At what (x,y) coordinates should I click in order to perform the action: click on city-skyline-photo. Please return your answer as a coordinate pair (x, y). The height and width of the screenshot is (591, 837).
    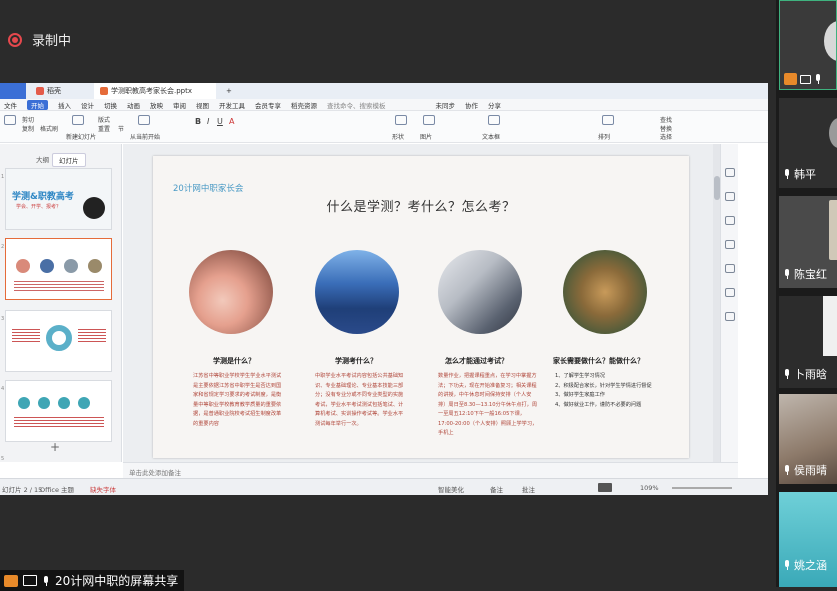
    Looking at the image, I should click on (357, 292).